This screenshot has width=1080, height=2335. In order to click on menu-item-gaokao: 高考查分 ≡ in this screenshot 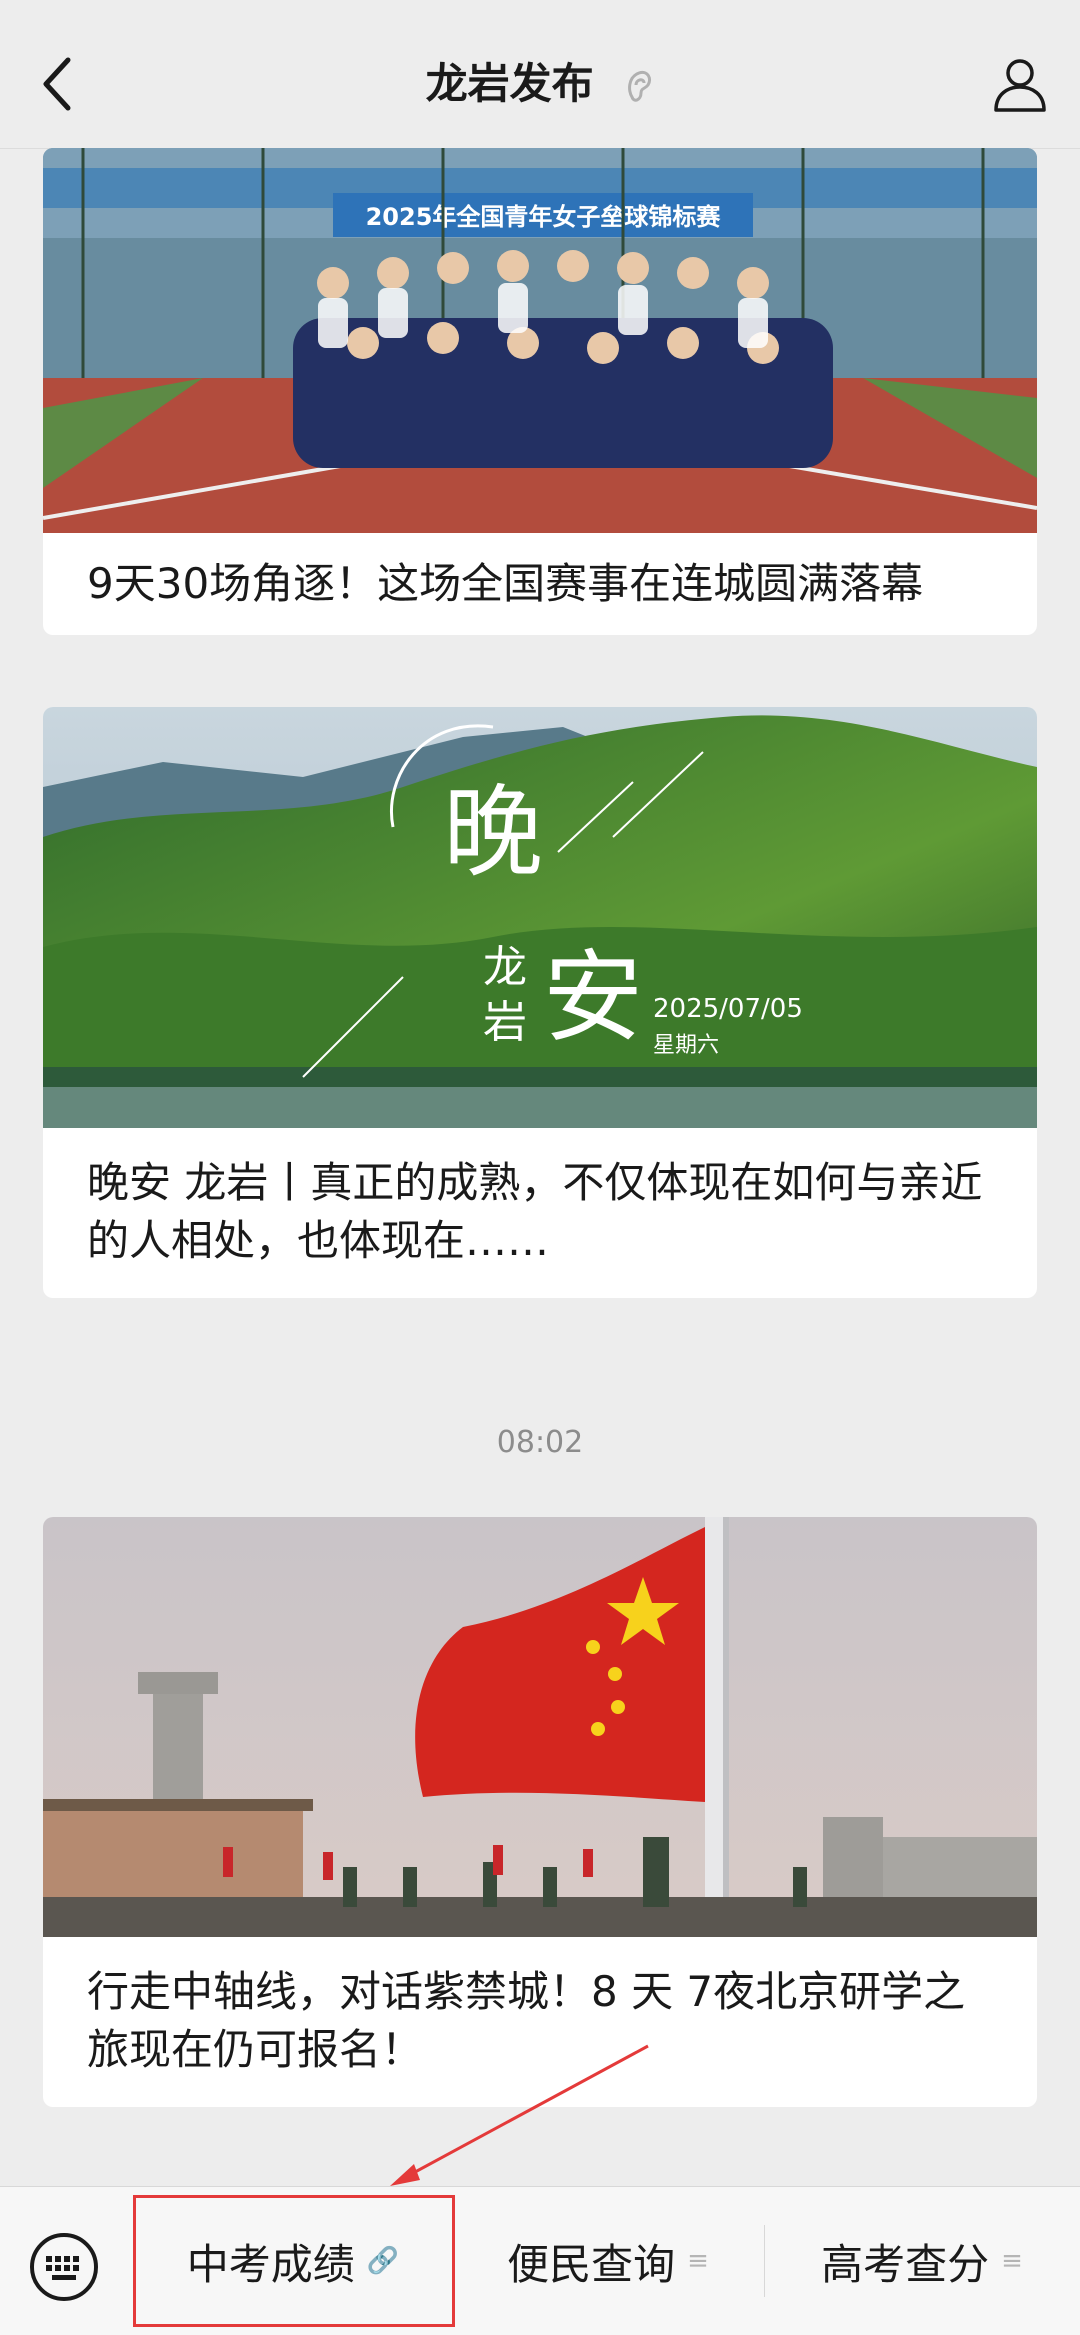, I will do `click(922, 2261)`.